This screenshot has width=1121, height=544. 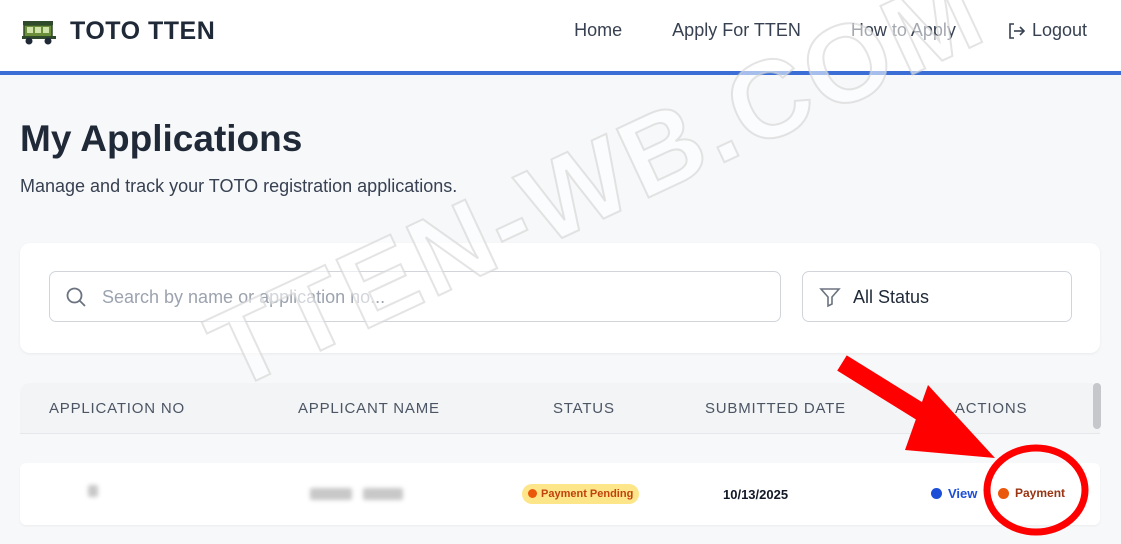 I want to click on status-badge: Payment Pending, so click(x=581, y=494).